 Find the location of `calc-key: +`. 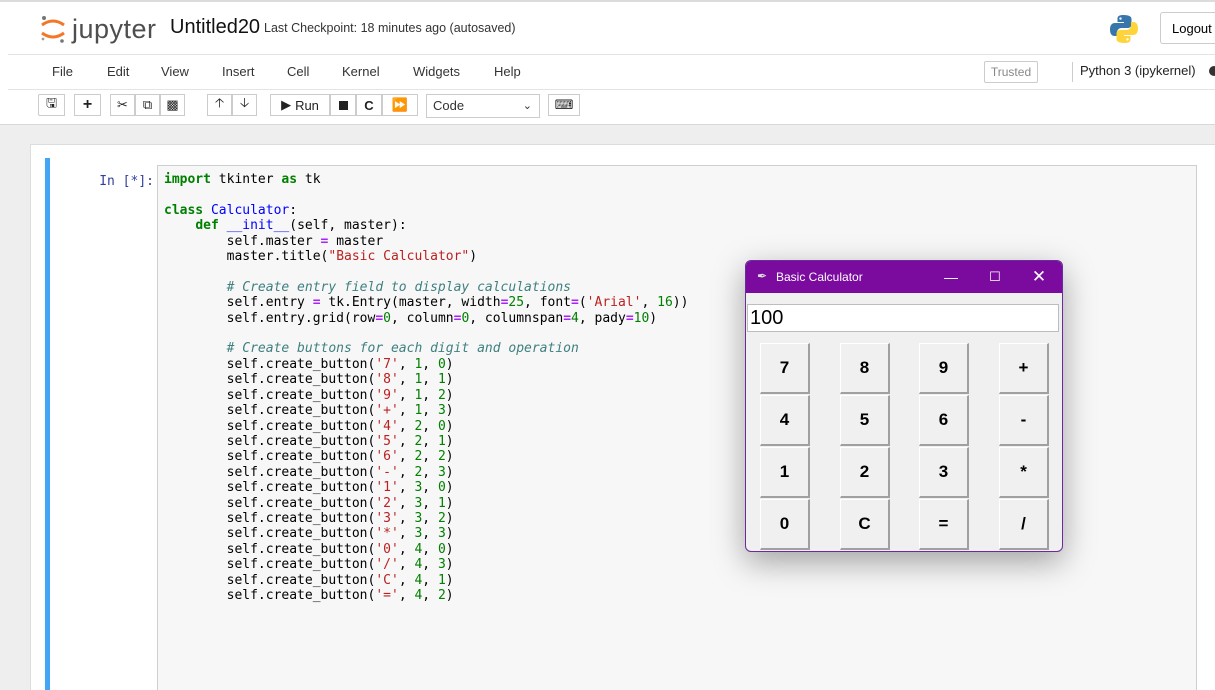

calc-key: + is located at coordinates (1024, 368).